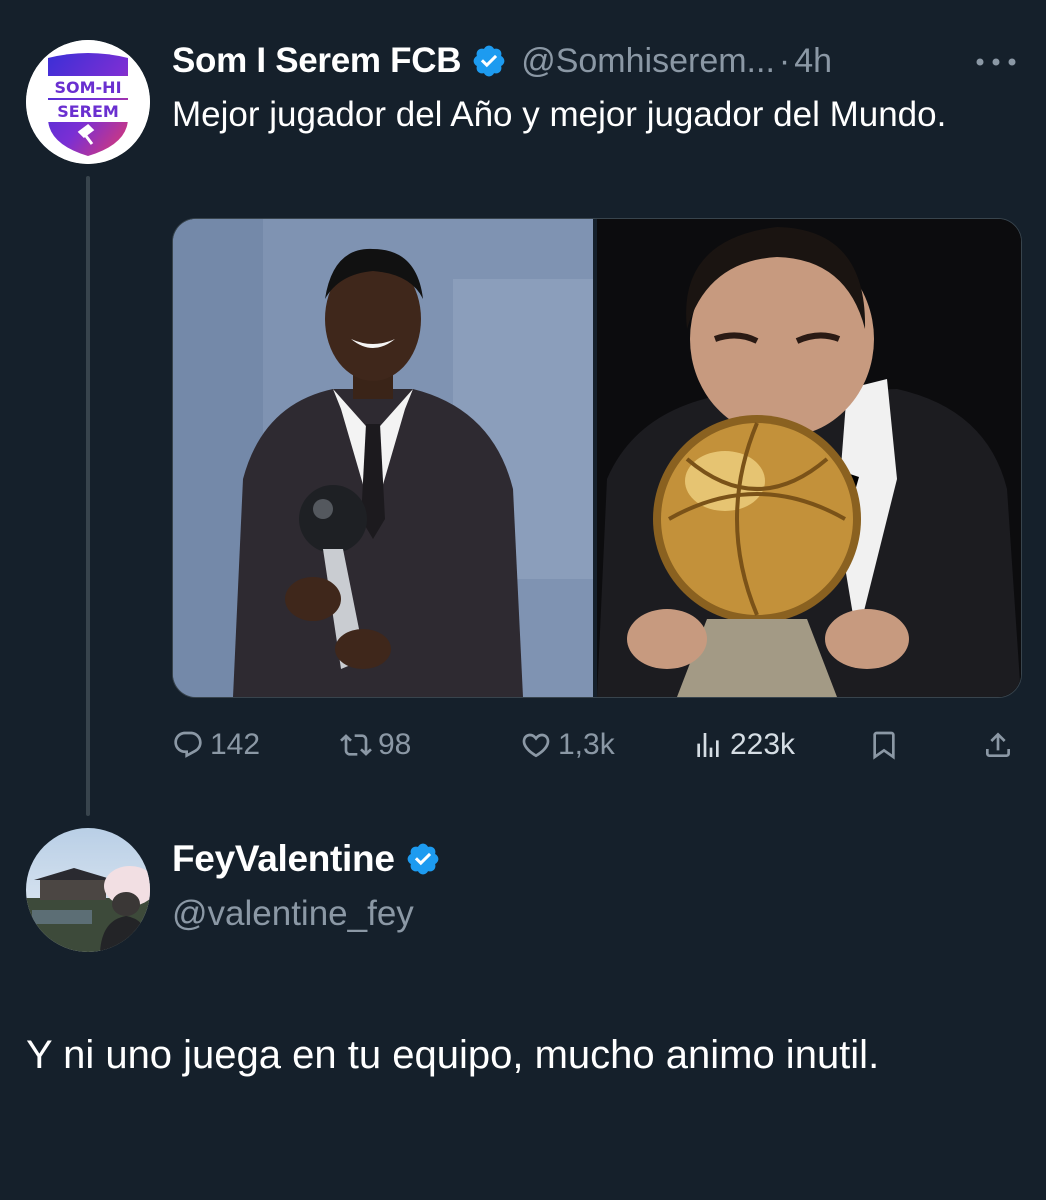 Image resolution: width=1046 pixels, height=1200 pixels. I want to click on reply-author-handle: @valentine_fey, so click(293, 914).